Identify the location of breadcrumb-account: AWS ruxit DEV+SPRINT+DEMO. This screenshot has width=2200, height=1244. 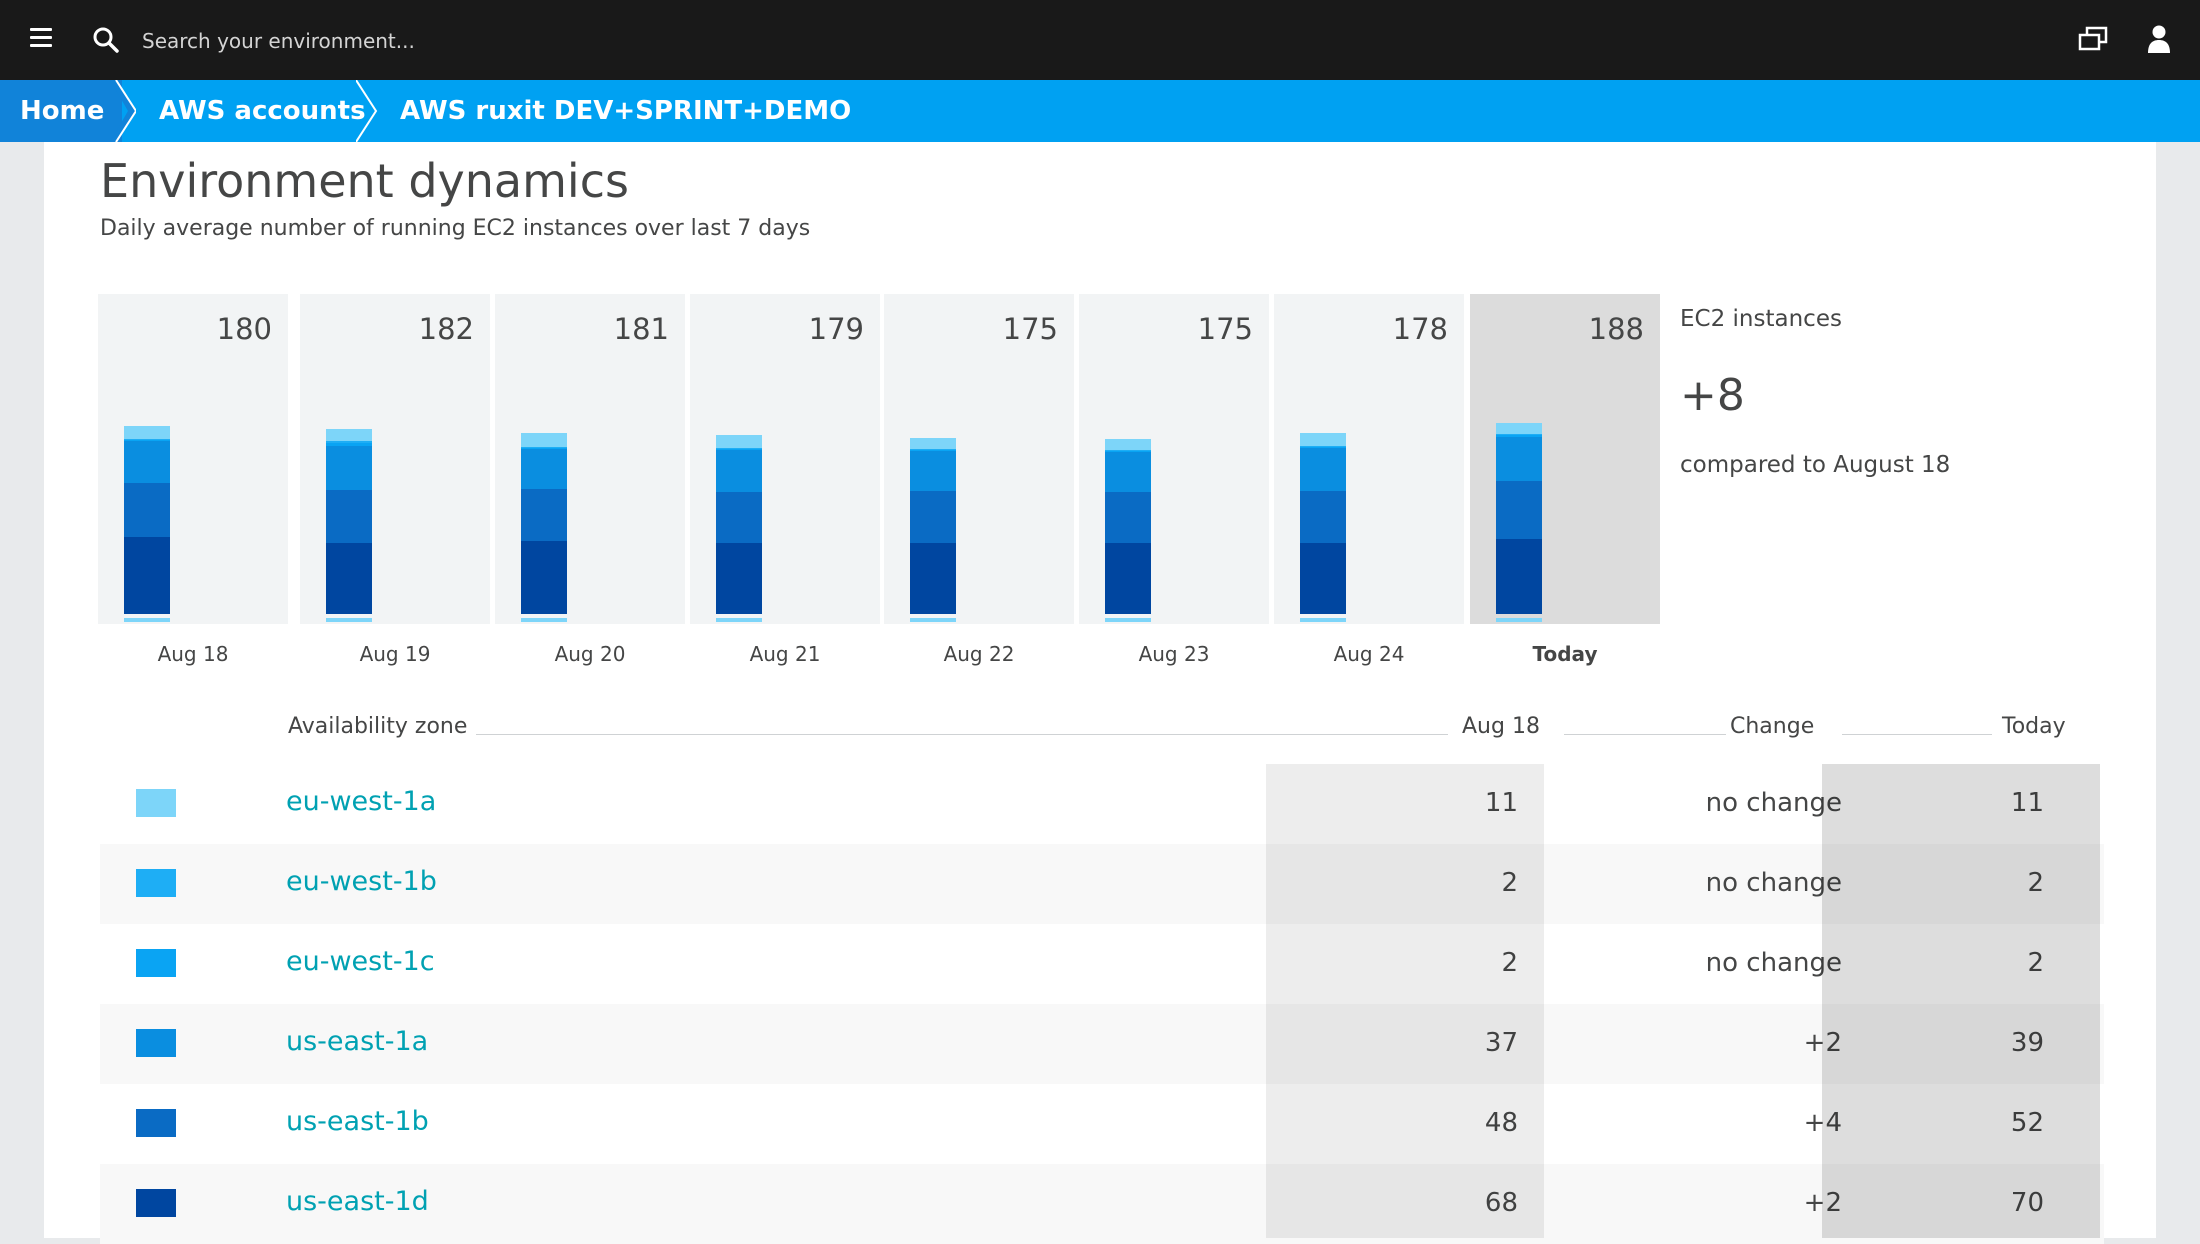
(626, 111).